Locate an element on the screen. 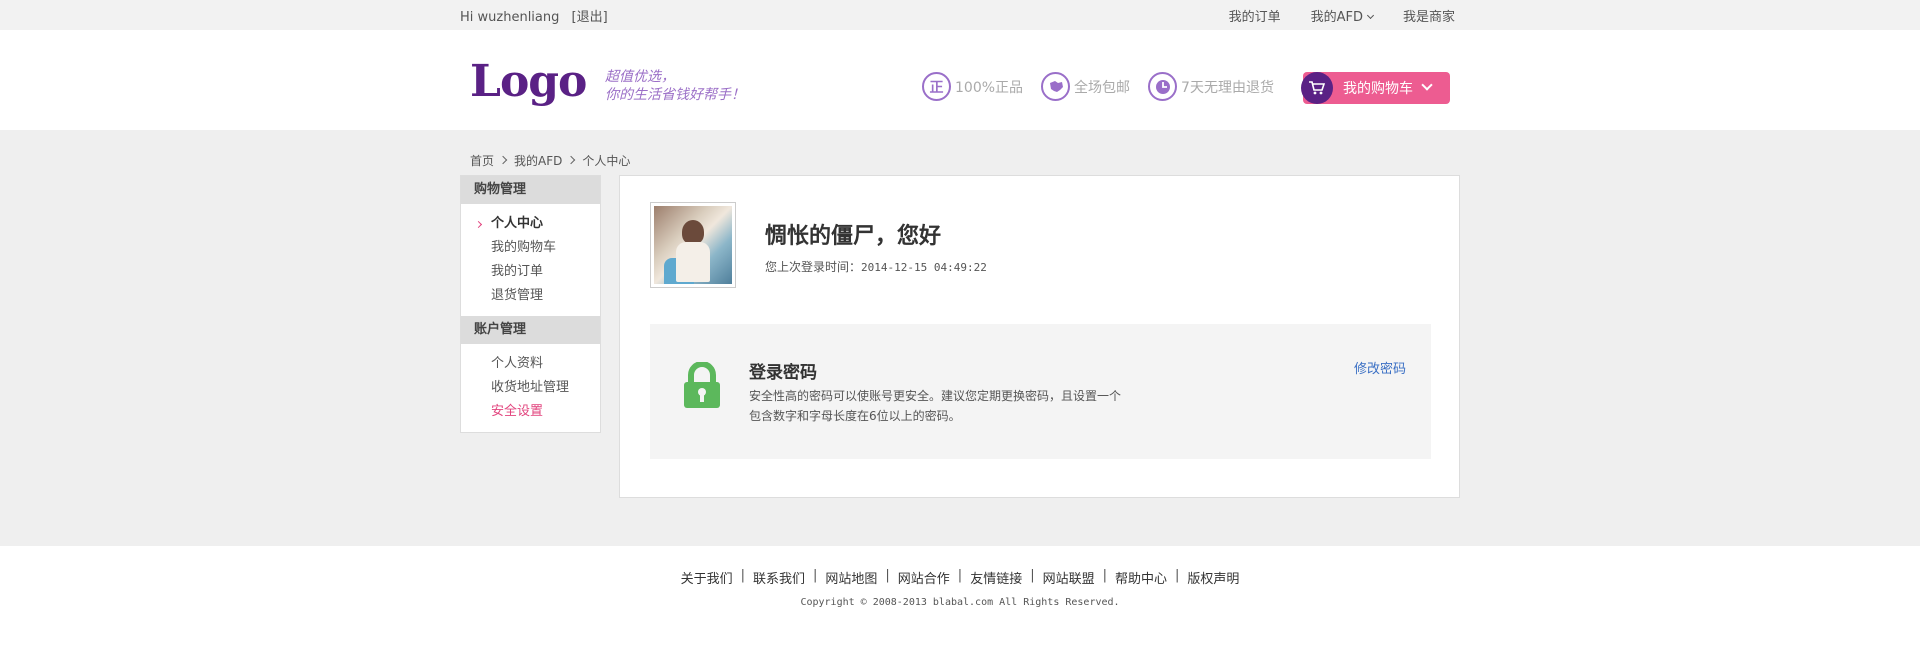  avatar-image is located at coordinates (693, 245).